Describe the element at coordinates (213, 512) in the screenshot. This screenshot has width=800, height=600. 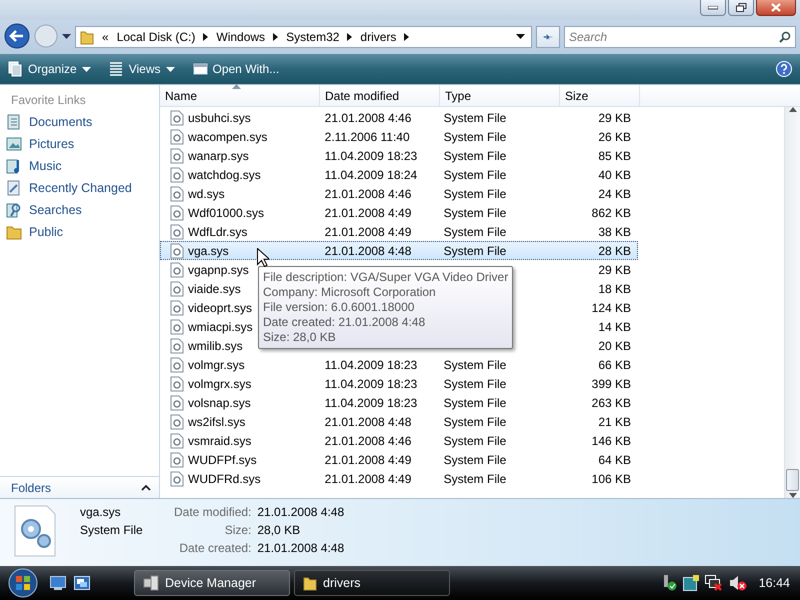
I see `property-label: Date modified:` at that location.